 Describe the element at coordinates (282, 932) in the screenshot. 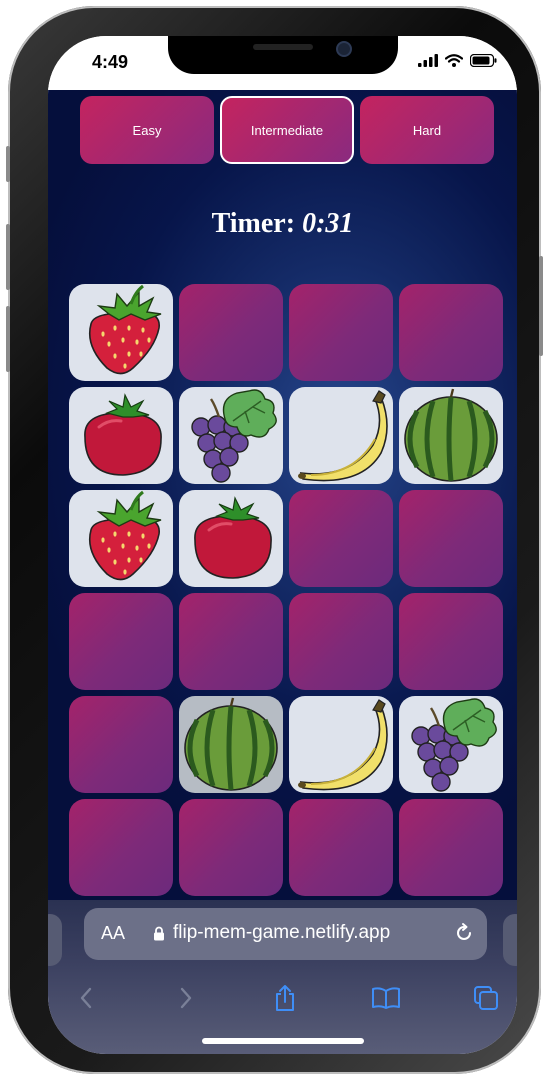

I see `url-text: flip-mem-game.netlify.app` at that location.